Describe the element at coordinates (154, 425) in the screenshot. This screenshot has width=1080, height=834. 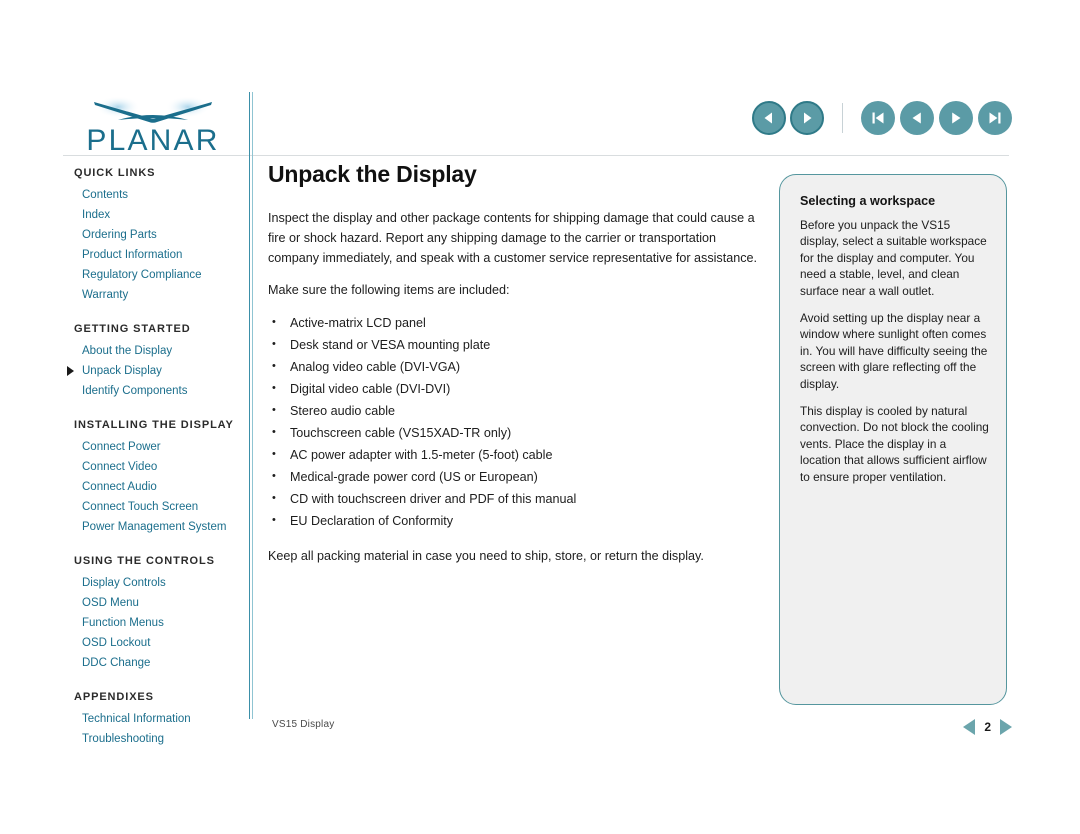
I see `sidebar-section-heading: INSTALLING THE DISPLAY` at that location.